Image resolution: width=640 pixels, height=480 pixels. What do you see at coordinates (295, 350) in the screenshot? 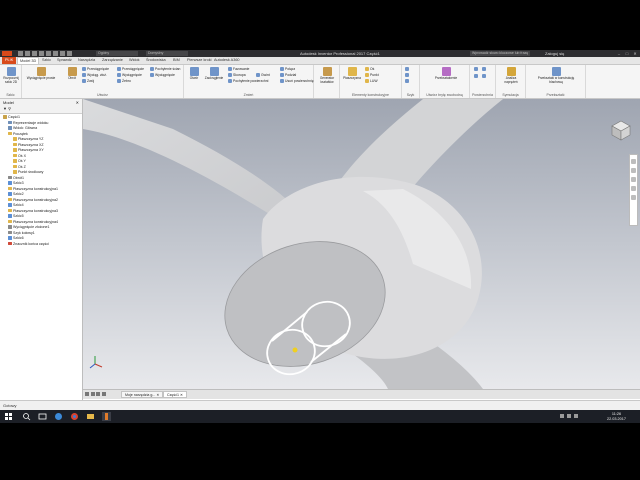
I see `center-point` at bounding box center [295, 350].